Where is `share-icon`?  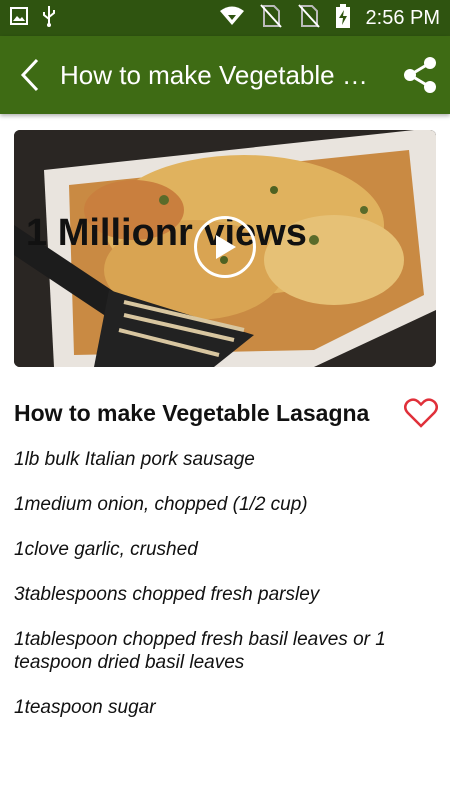 share-icon is located at coordinates (420, 75).